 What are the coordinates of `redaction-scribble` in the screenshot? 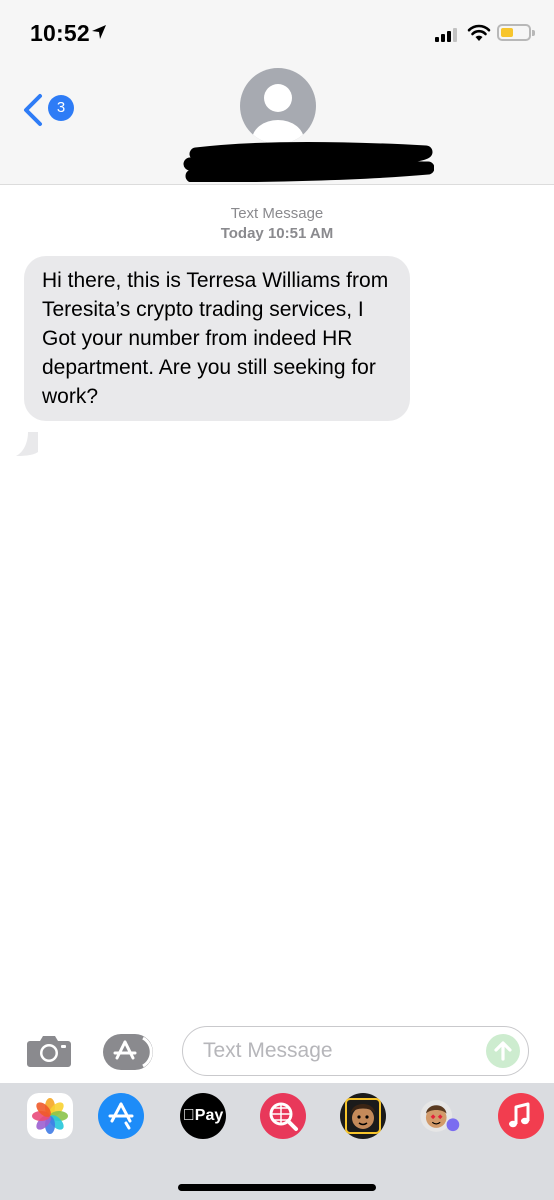 It's located at (308, 162).